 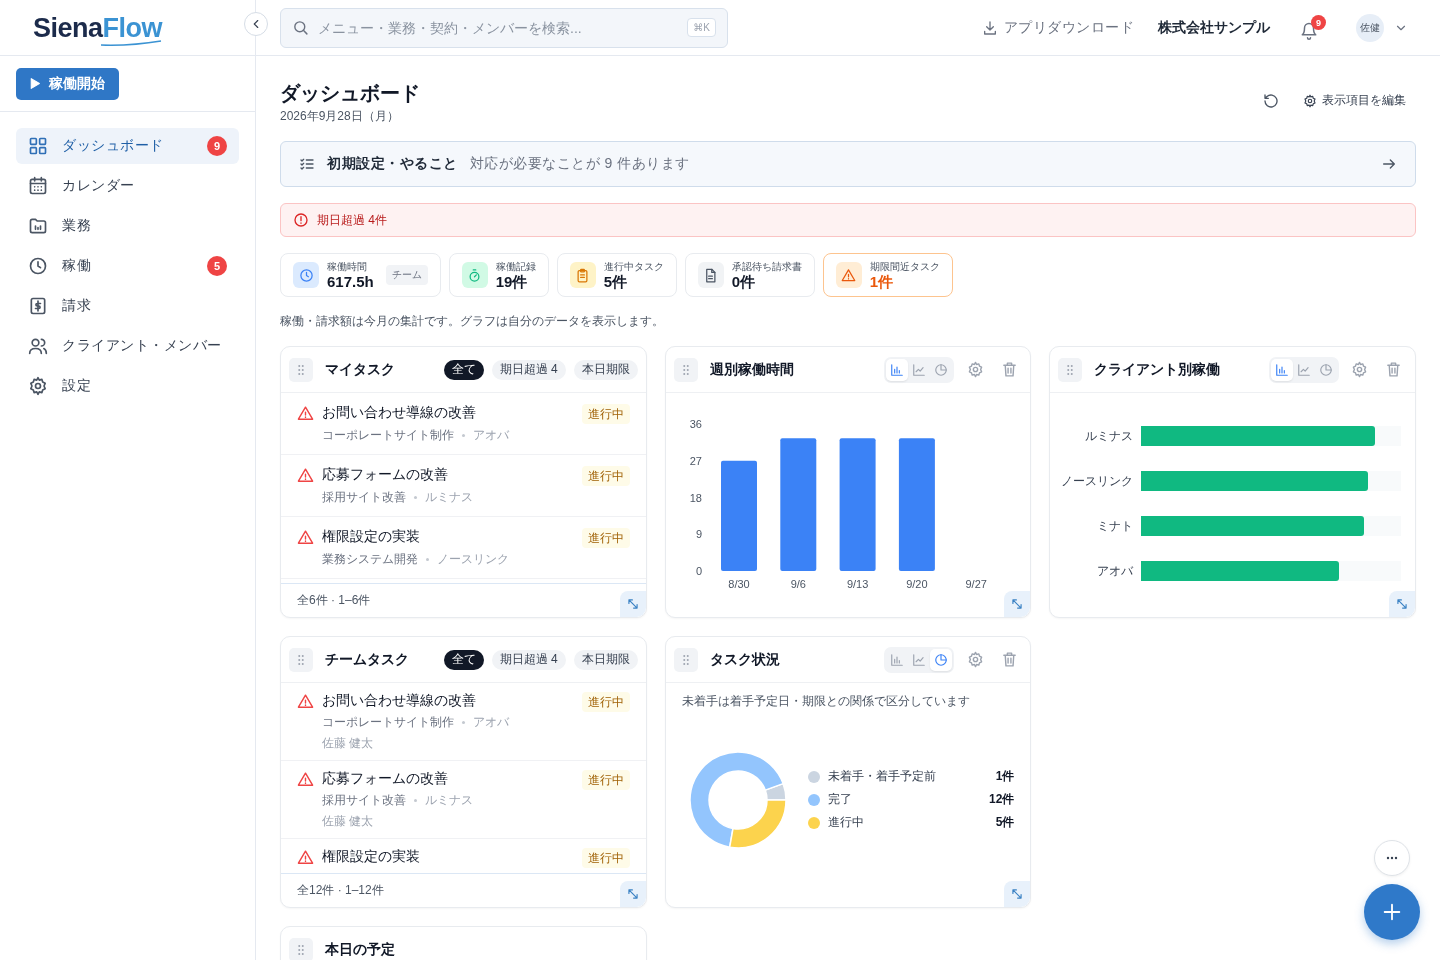 I want to click on setup-banner: 初期設定・やること 対応が必要なことが 9 件あります, so click(x=848, y=164).